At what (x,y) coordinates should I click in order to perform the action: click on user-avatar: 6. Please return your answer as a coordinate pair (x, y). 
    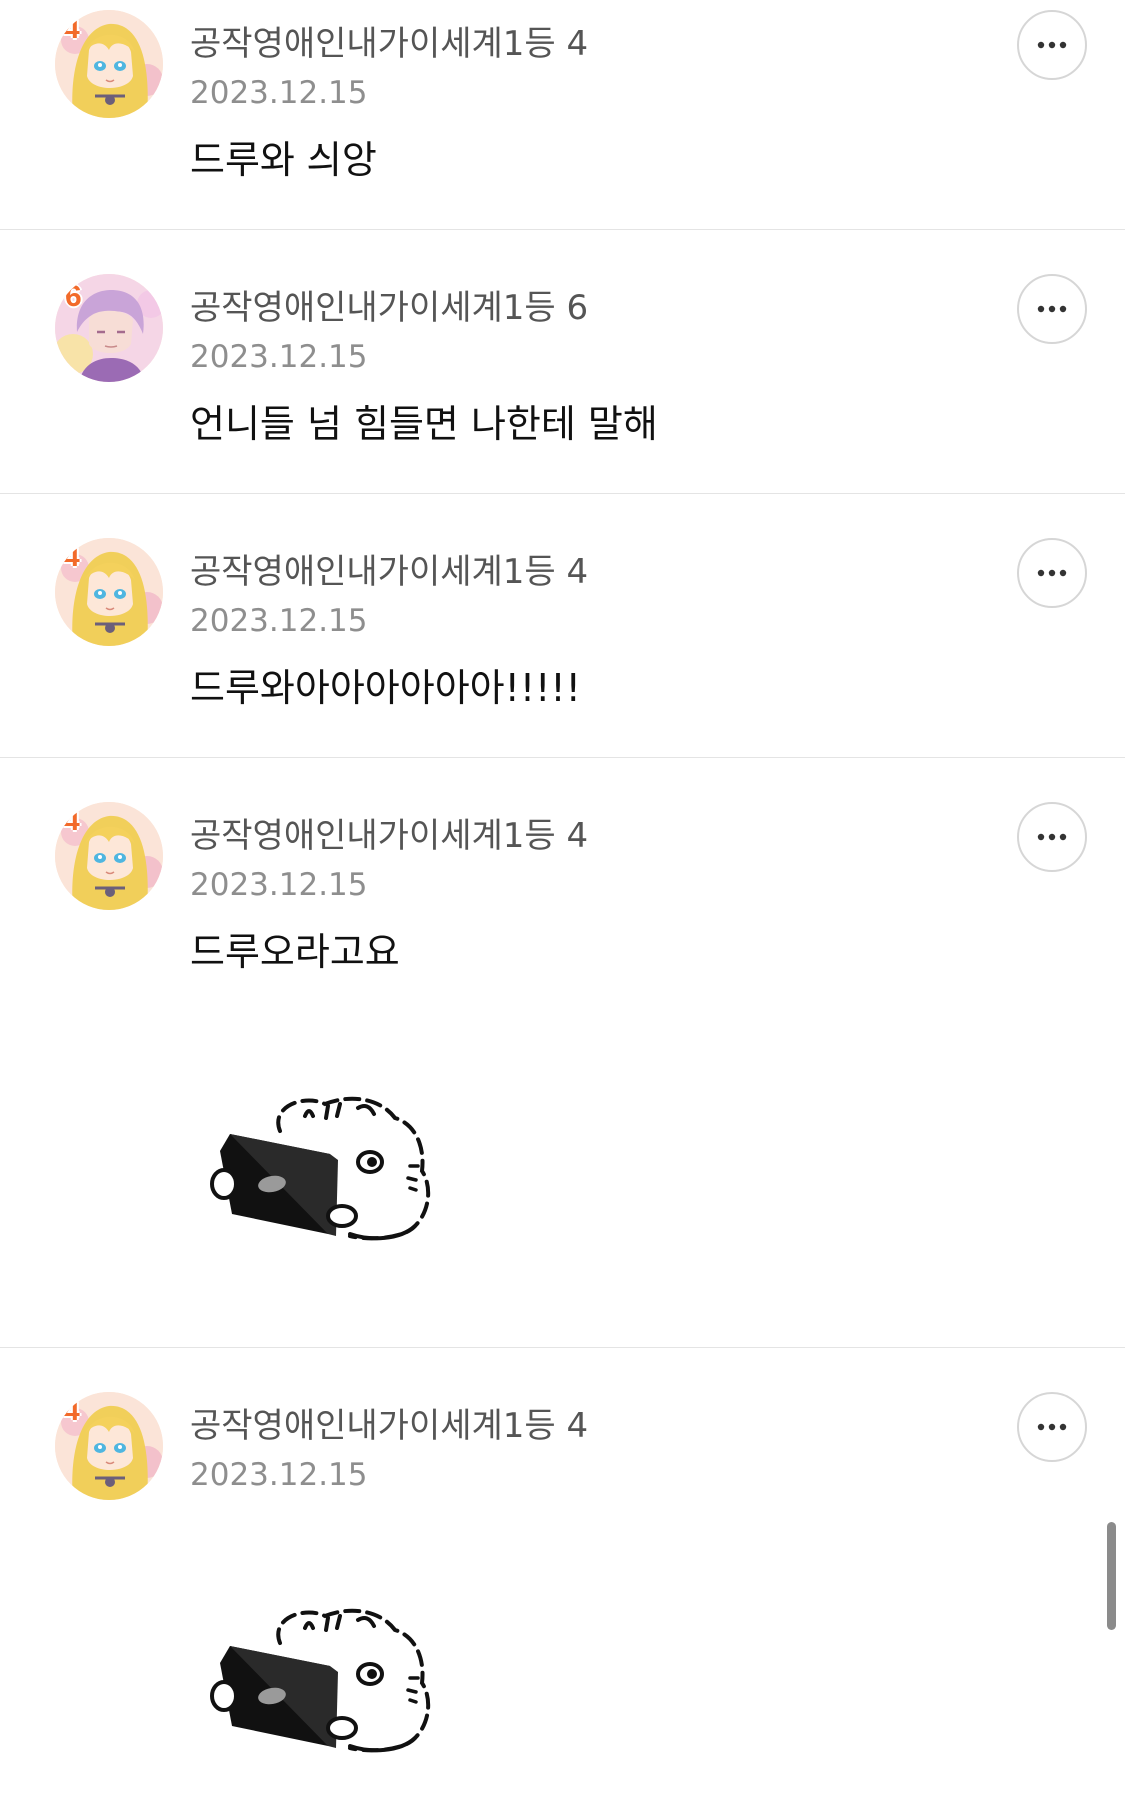
    Looking at the image, I should click on (109, 328).